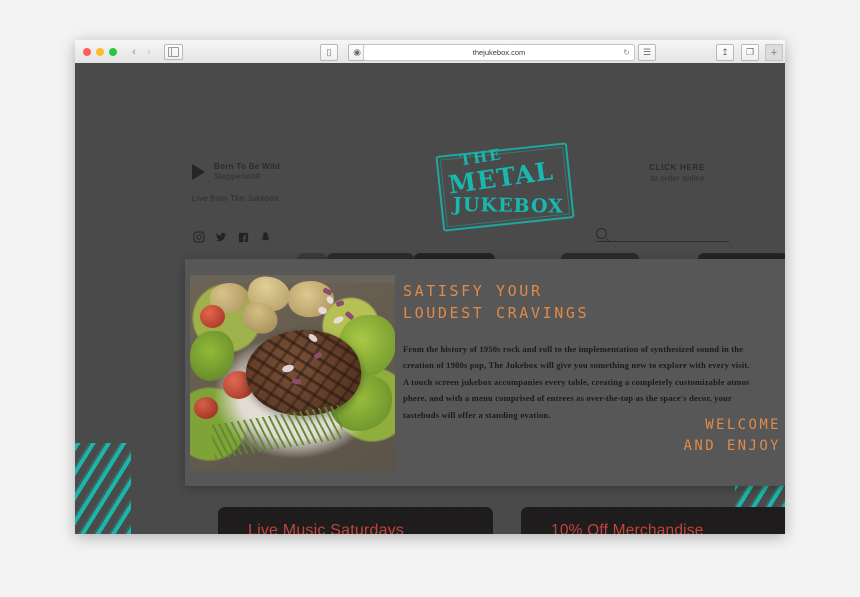  What do you see at coordinates (236, 198) in the screenshot?
I see `live-from-label: Live from The Jukebox` at bounding box center [236, 198].